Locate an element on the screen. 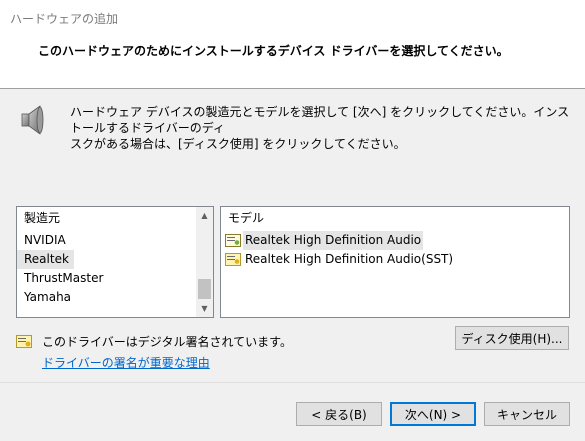  list-item-realtek-hd-audio: Realtek High Definition Audio is located at coordinates (340, 240).